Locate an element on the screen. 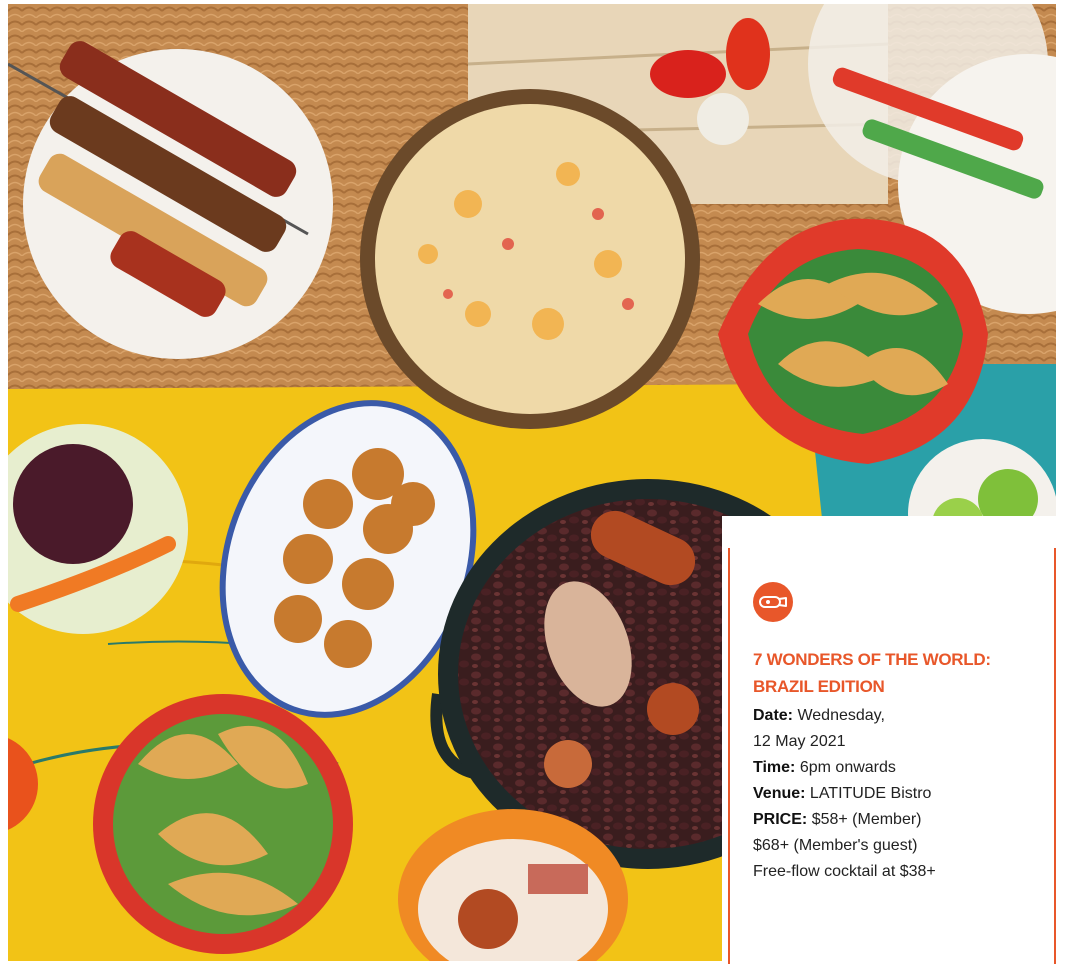 This screenshot has width=1068, height=964. time-label: Time: is located at coordinates (774, 767).